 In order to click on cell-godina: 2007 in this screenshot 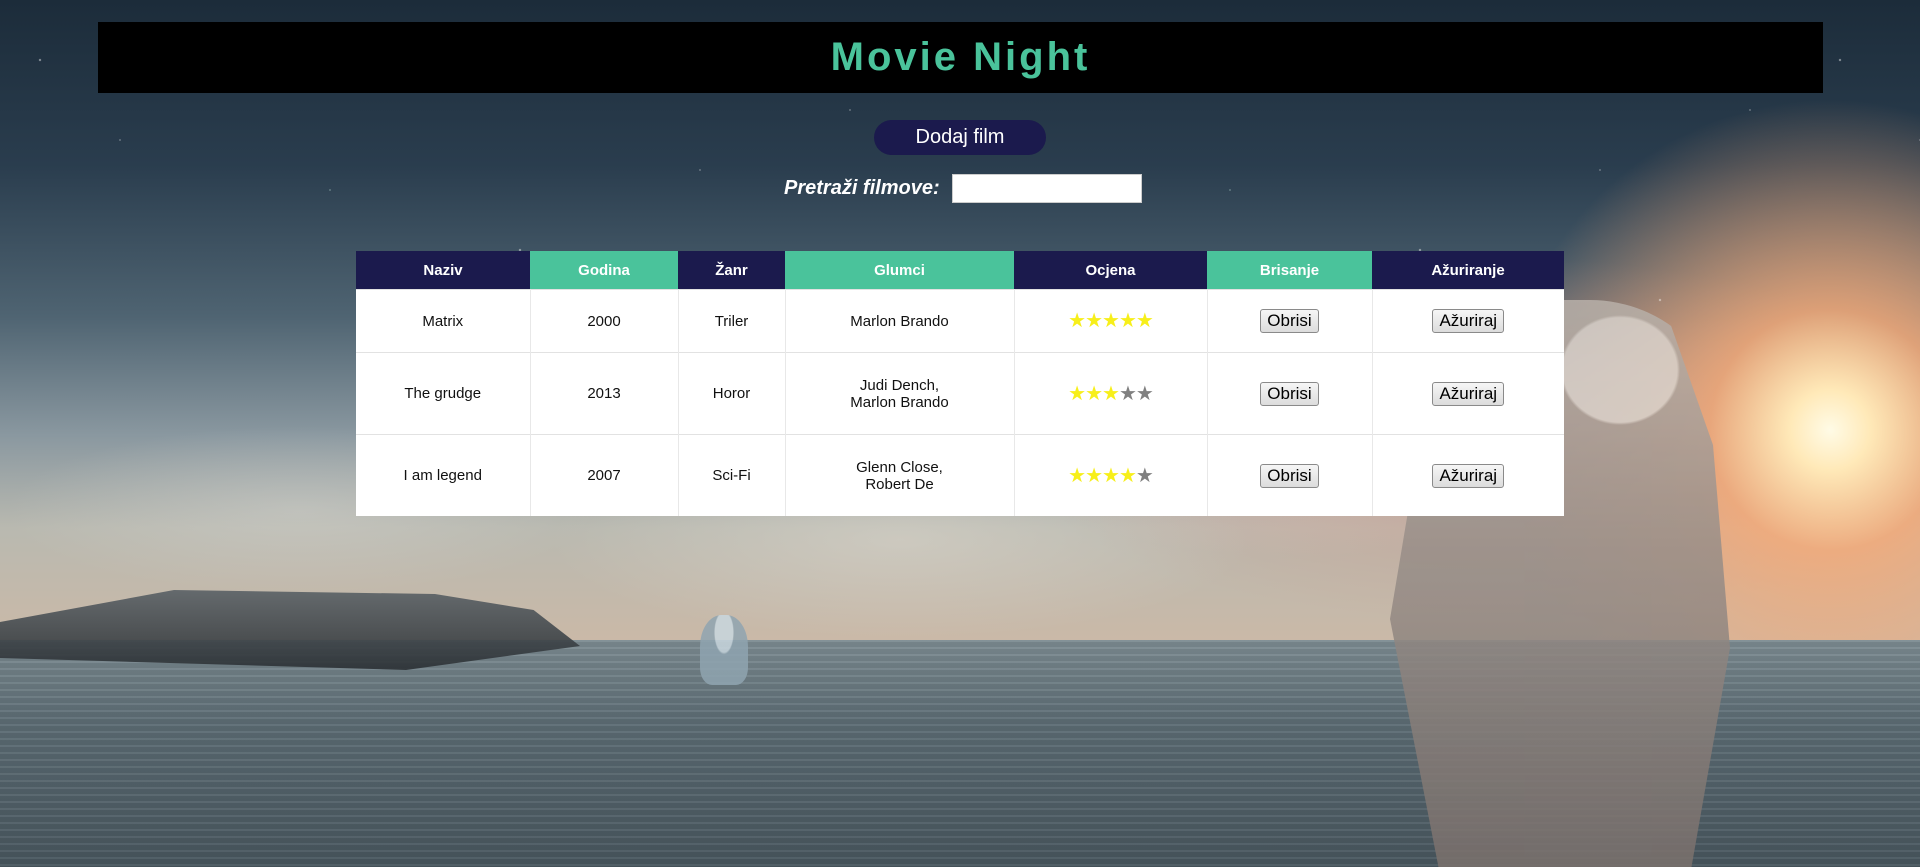, I will do `click(604, 475)`.